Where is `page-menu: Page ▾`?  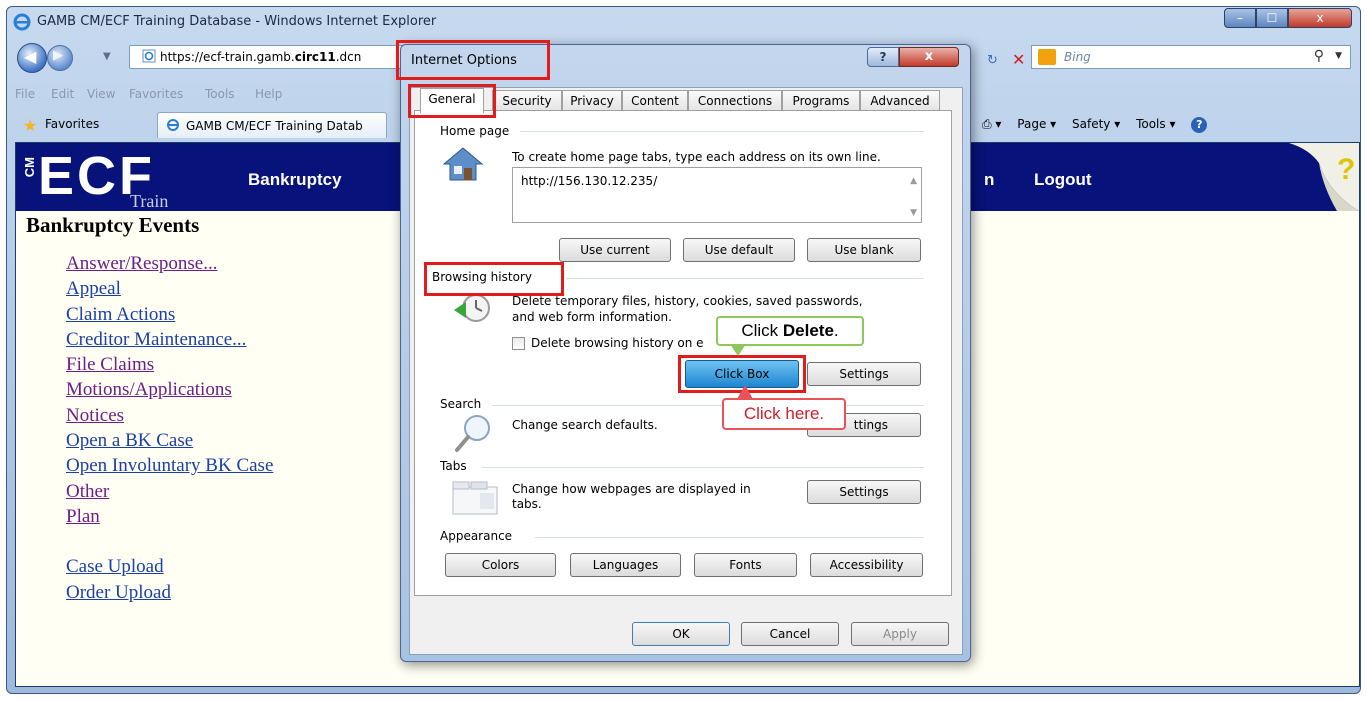
page-menu: Page ▾ is located at coordinates (1036, 124).